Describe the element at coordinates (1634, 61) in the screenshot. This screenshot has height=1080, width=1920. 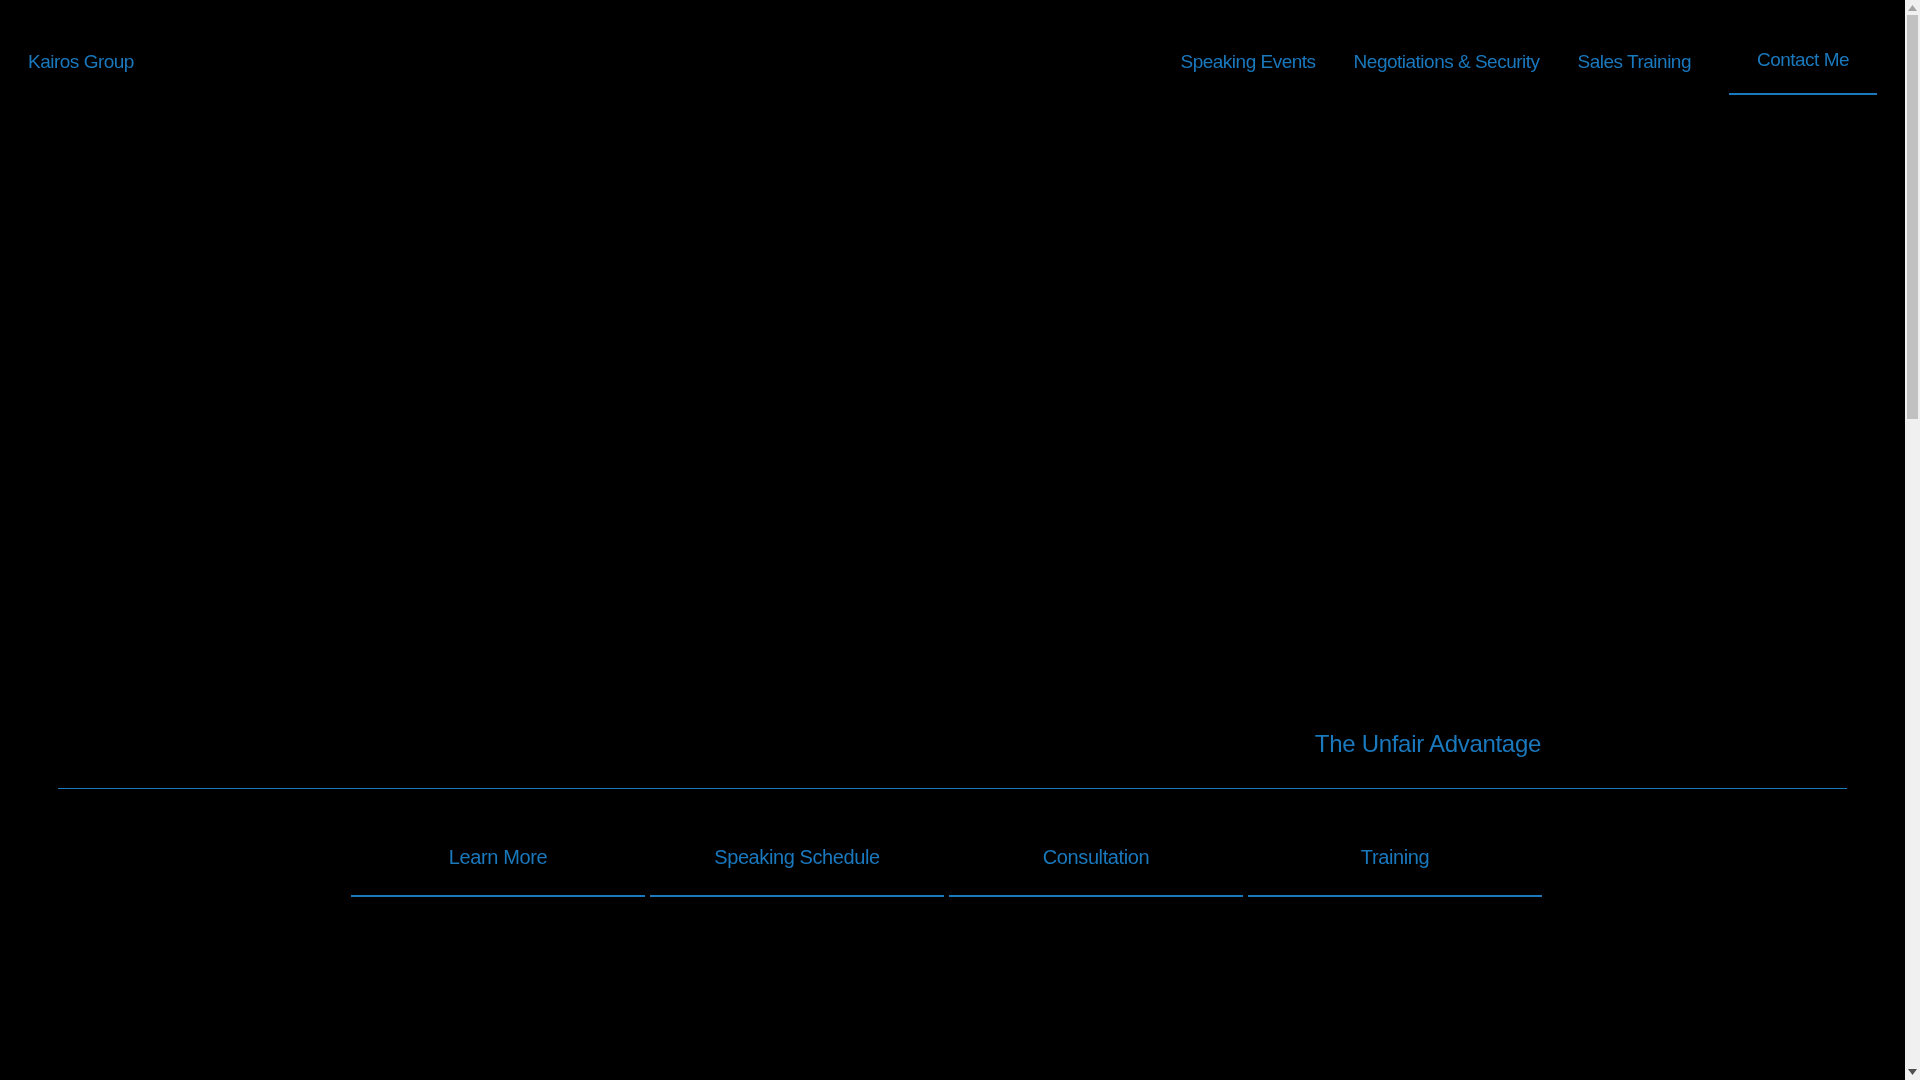
I see `nav-link: Sales Training` at that location.